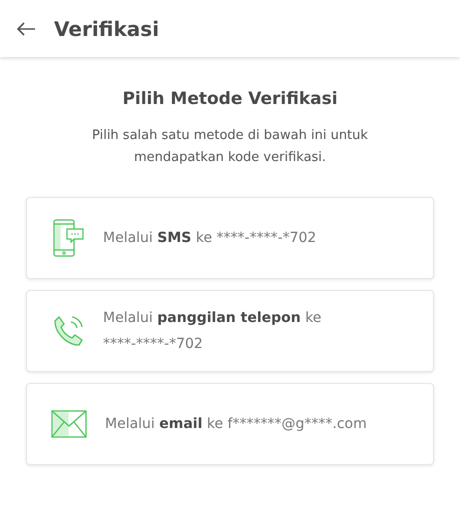 Image resolution: width=460 pixels, height=513 pixels. Describe the element at coordinates (236, 424) in the screenshot. I see `method-label: Melalui email ke f*******@g****.com` at that location.